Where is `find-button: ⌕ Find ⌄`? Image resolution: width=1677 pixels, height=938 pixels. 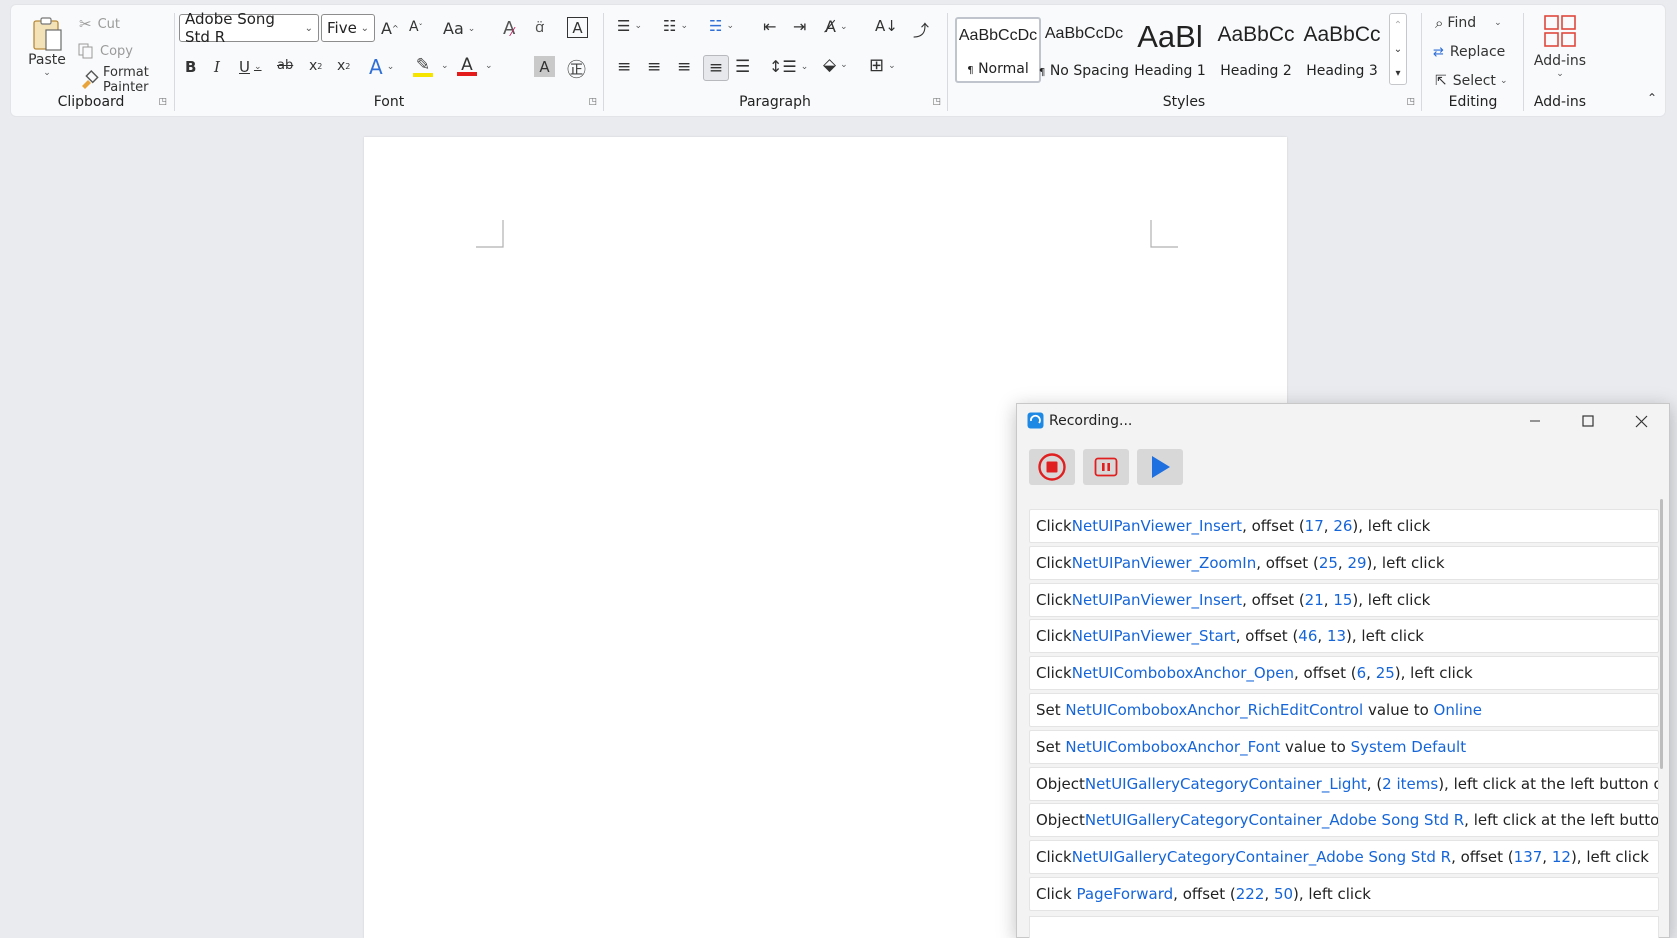 find-button: ⌕ Find ⌄ is located at coordinates (1468, 23).